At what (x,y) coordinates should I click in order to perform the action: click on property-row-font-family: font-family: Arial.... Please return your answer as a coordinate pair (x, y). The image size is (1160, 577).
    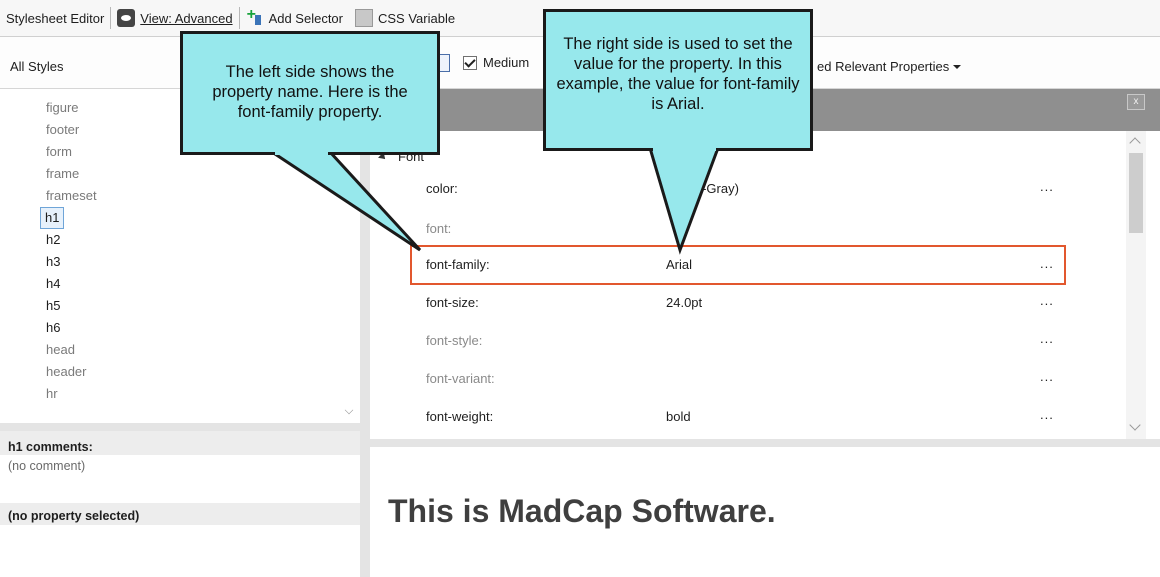
    Looking at the image, I should click on (738, 265).